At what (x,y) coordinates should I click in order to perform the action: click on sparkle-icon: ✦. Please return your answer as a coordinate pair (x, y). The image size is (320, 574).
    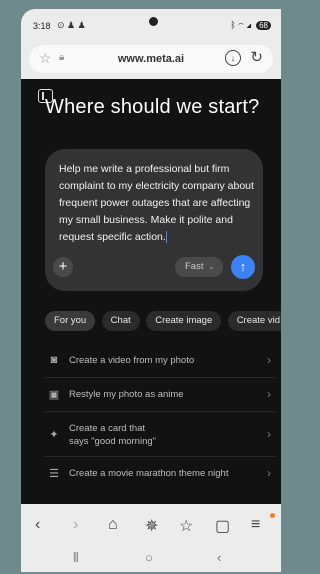
    Looking at the image, I should click on (54, 435).